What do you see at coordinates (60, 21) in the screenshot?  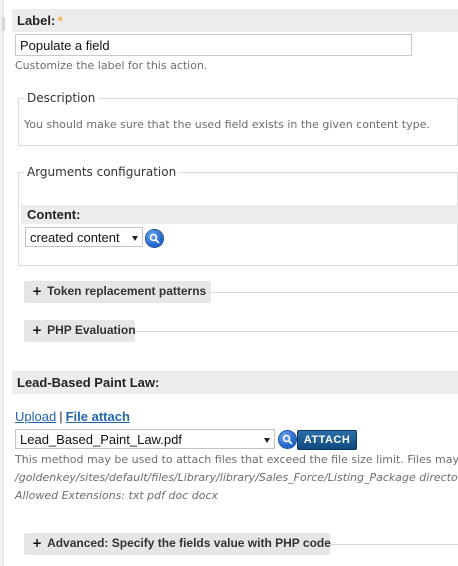 I see `required-marker: *` at bounding box center [60, 21].